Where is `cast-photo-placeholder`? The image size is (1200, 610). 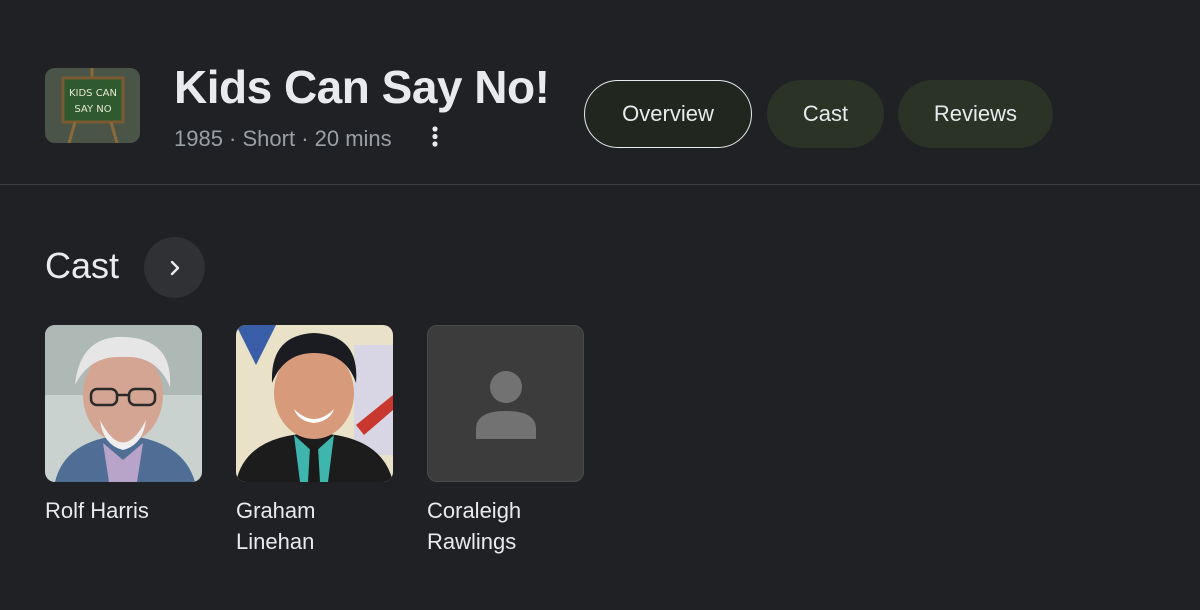 cast-photo-placeholder is located at coordinates (505, 403).